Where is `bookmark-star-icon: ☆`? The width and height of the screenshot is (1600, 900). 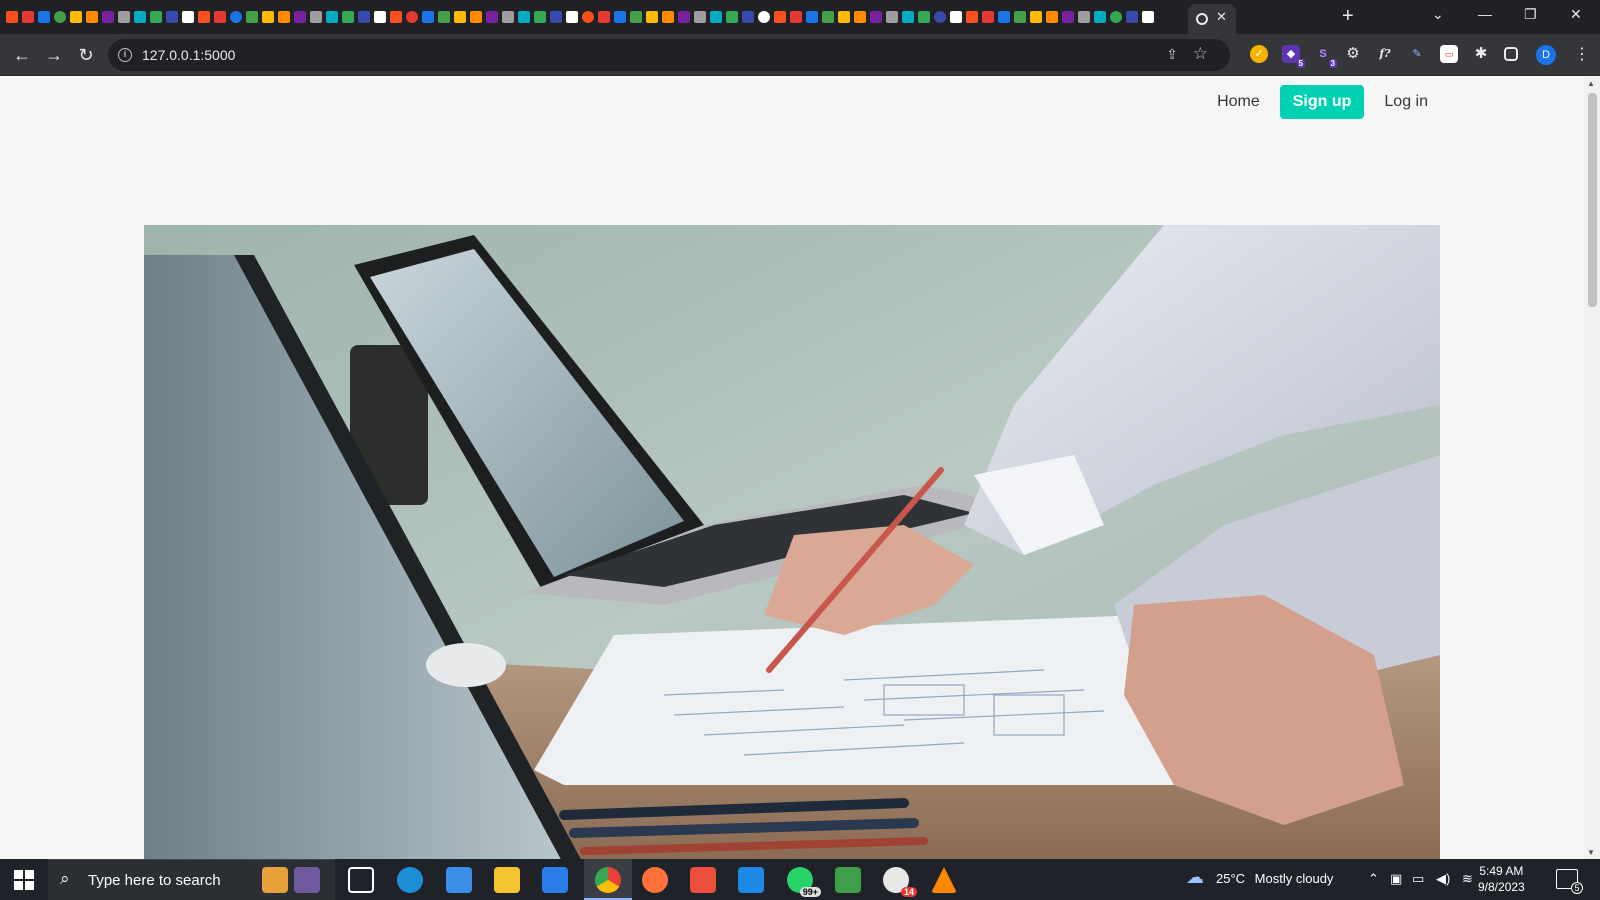
bookmark-star-icon: ☆ is located at coordinates (1200, 54).